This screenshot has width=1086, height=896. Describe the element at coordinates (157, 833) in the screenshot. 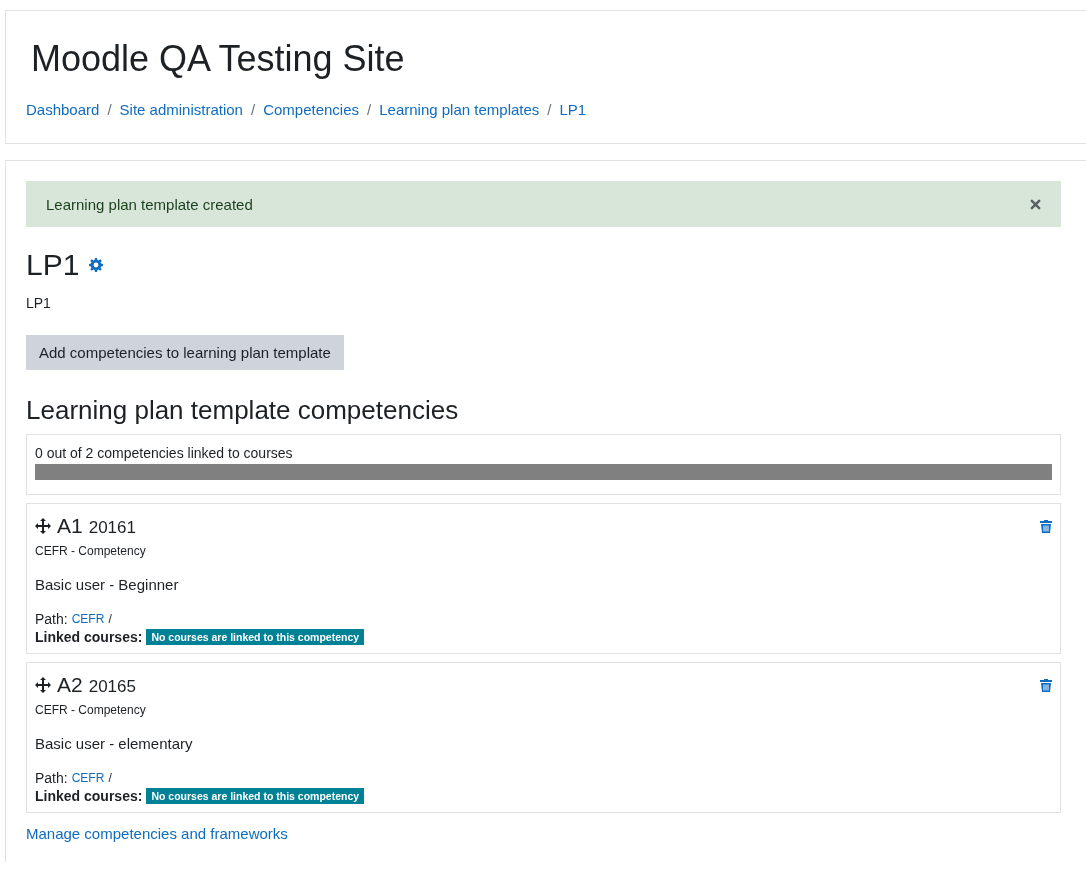

I see `manage-competencies-link: Manage competencies and frameworks` at that location.